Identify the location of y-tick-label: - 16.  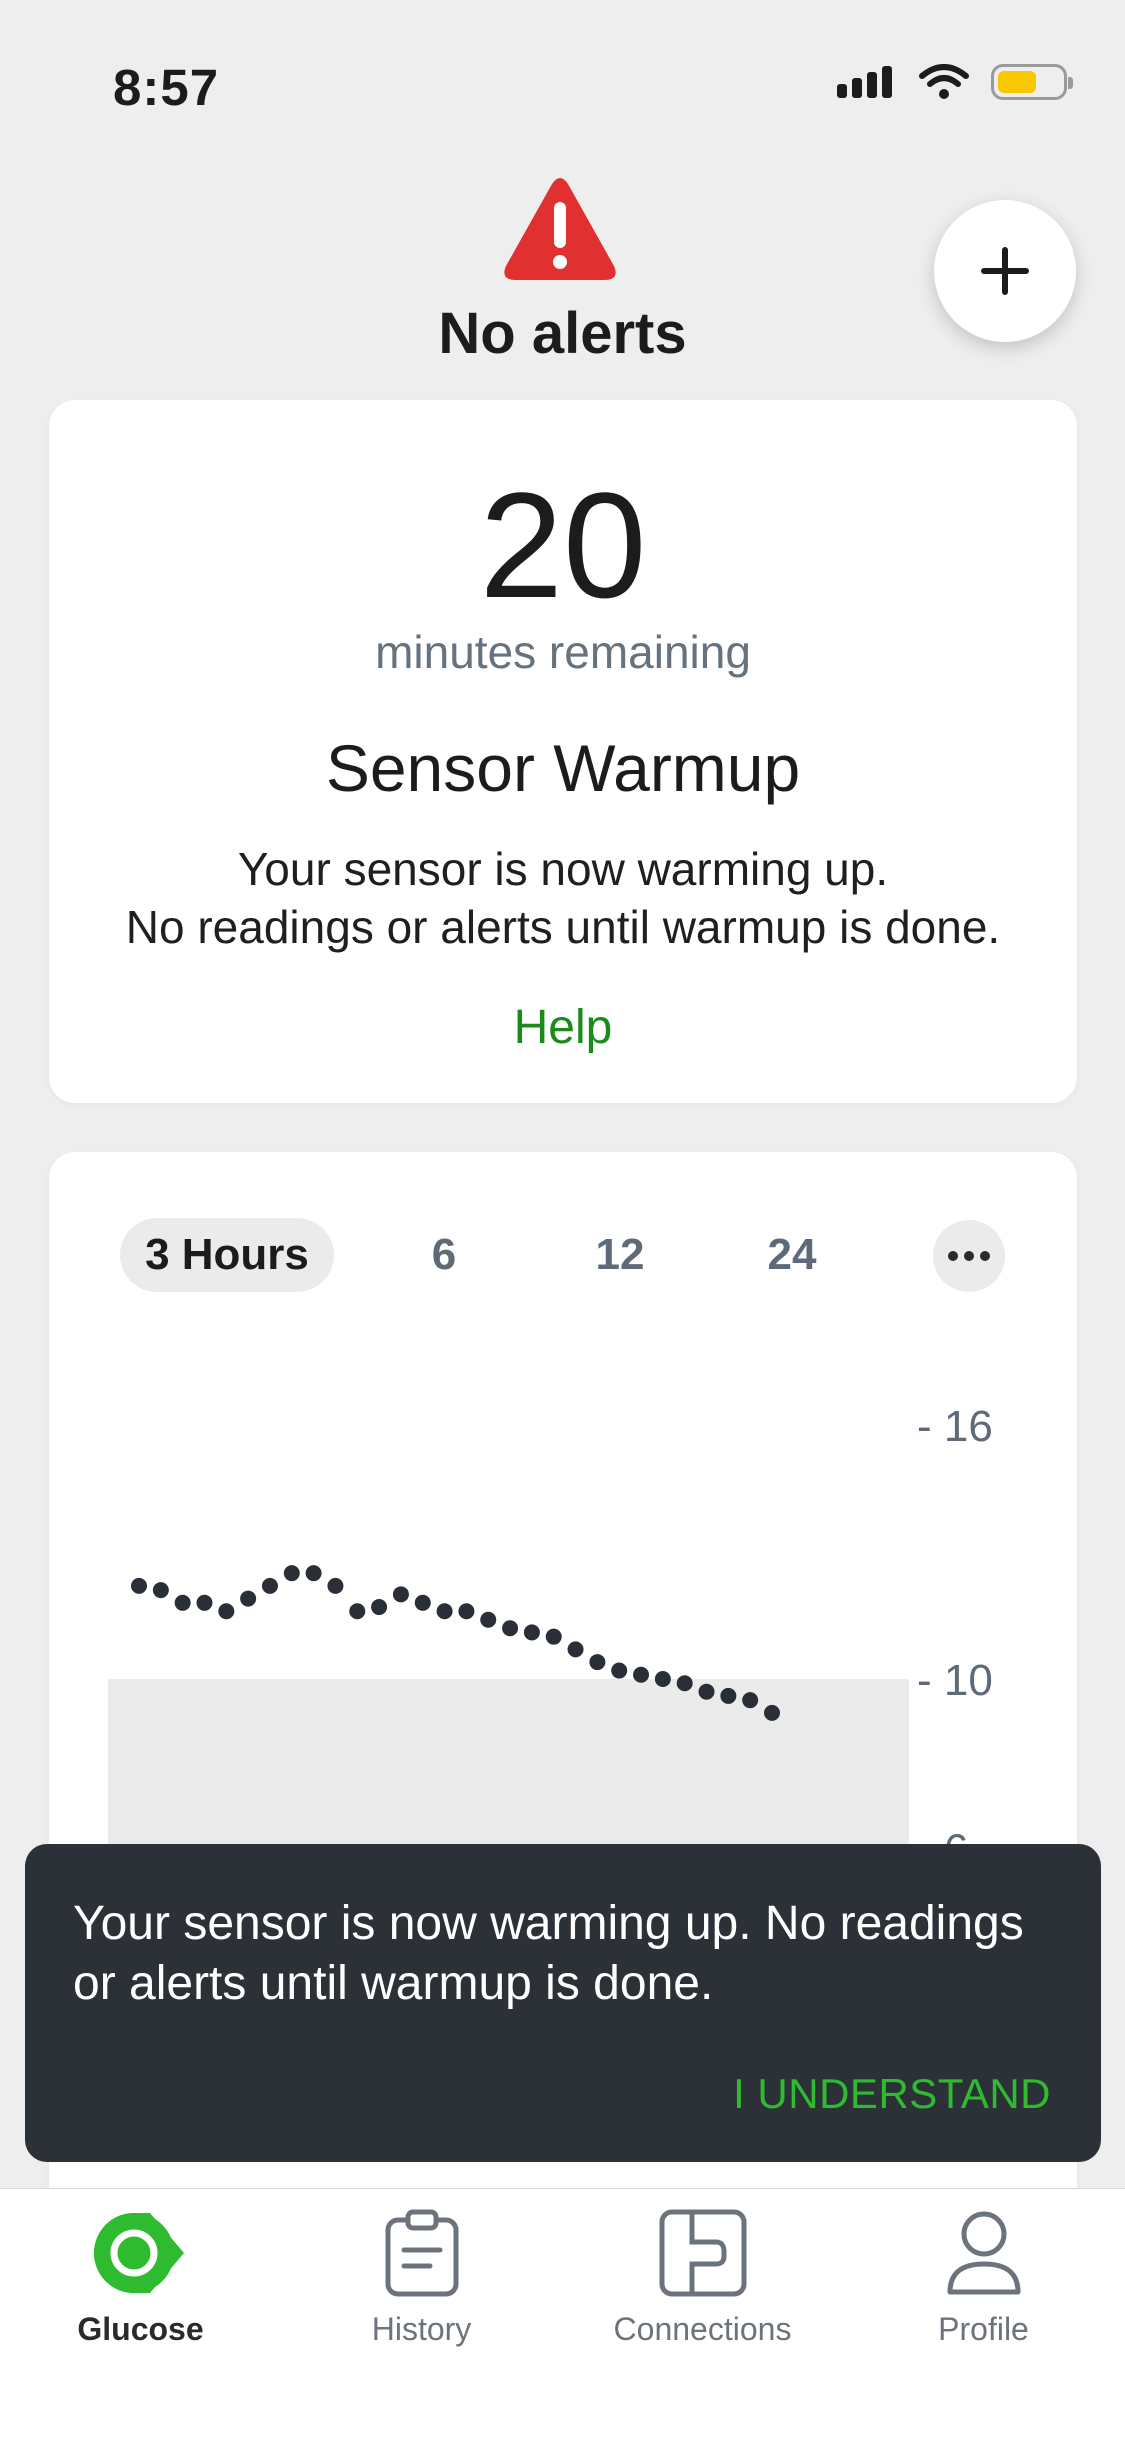
(955, 1426).